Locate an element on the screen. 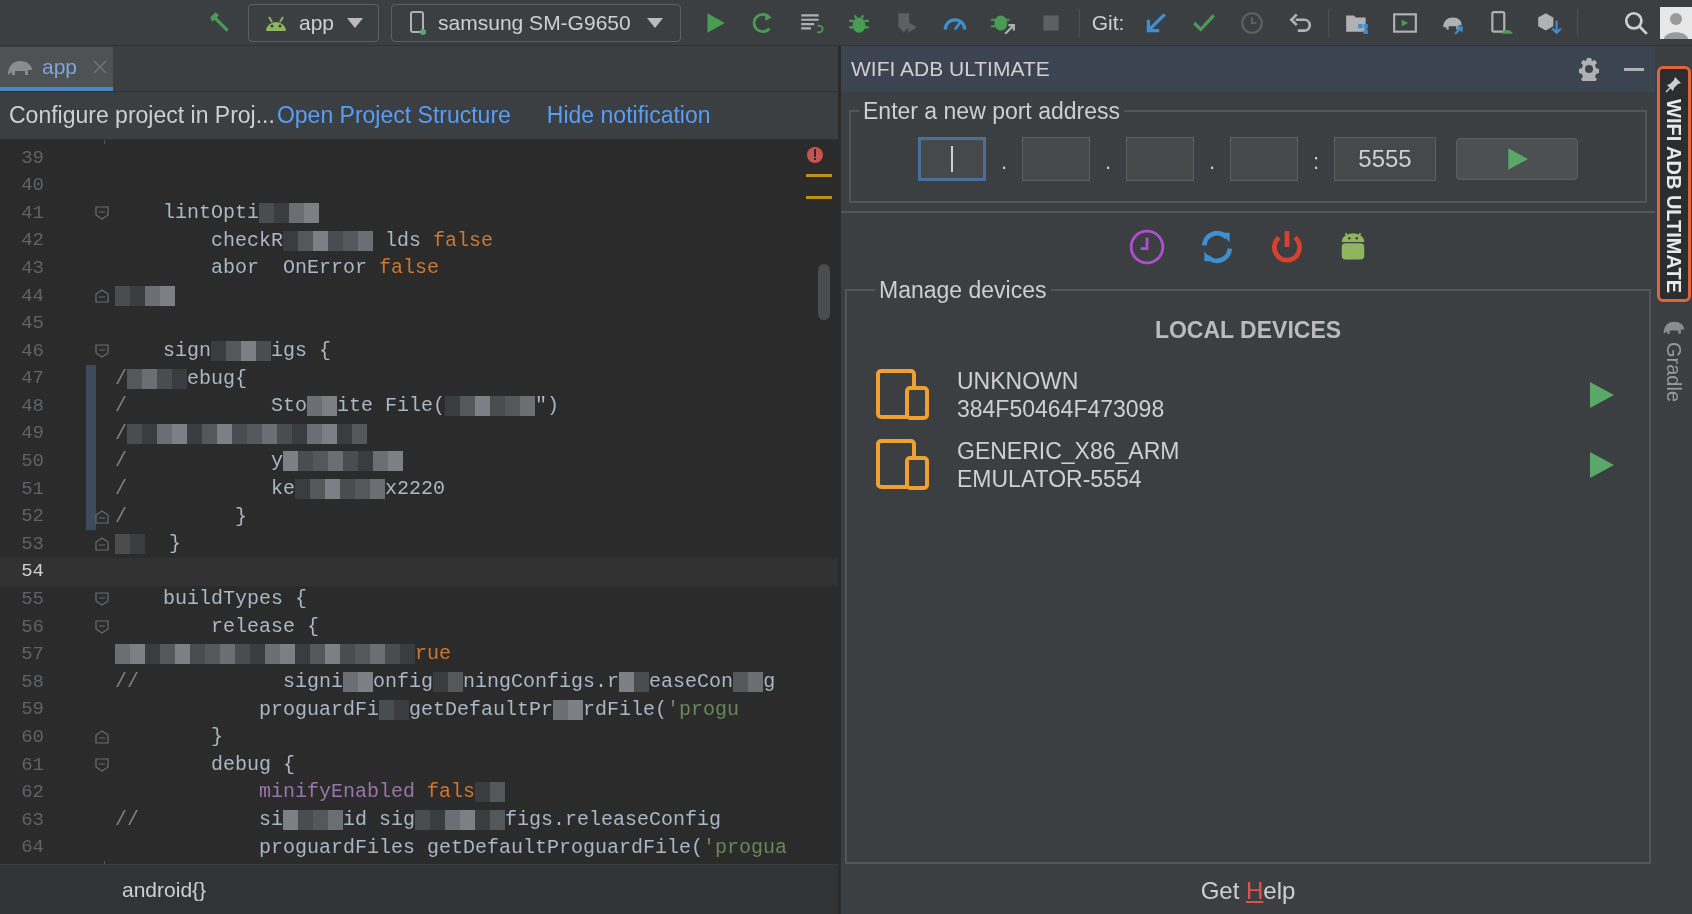 The image size is (1692, 914). line-number: 54 is located at coordinates (32, 572).